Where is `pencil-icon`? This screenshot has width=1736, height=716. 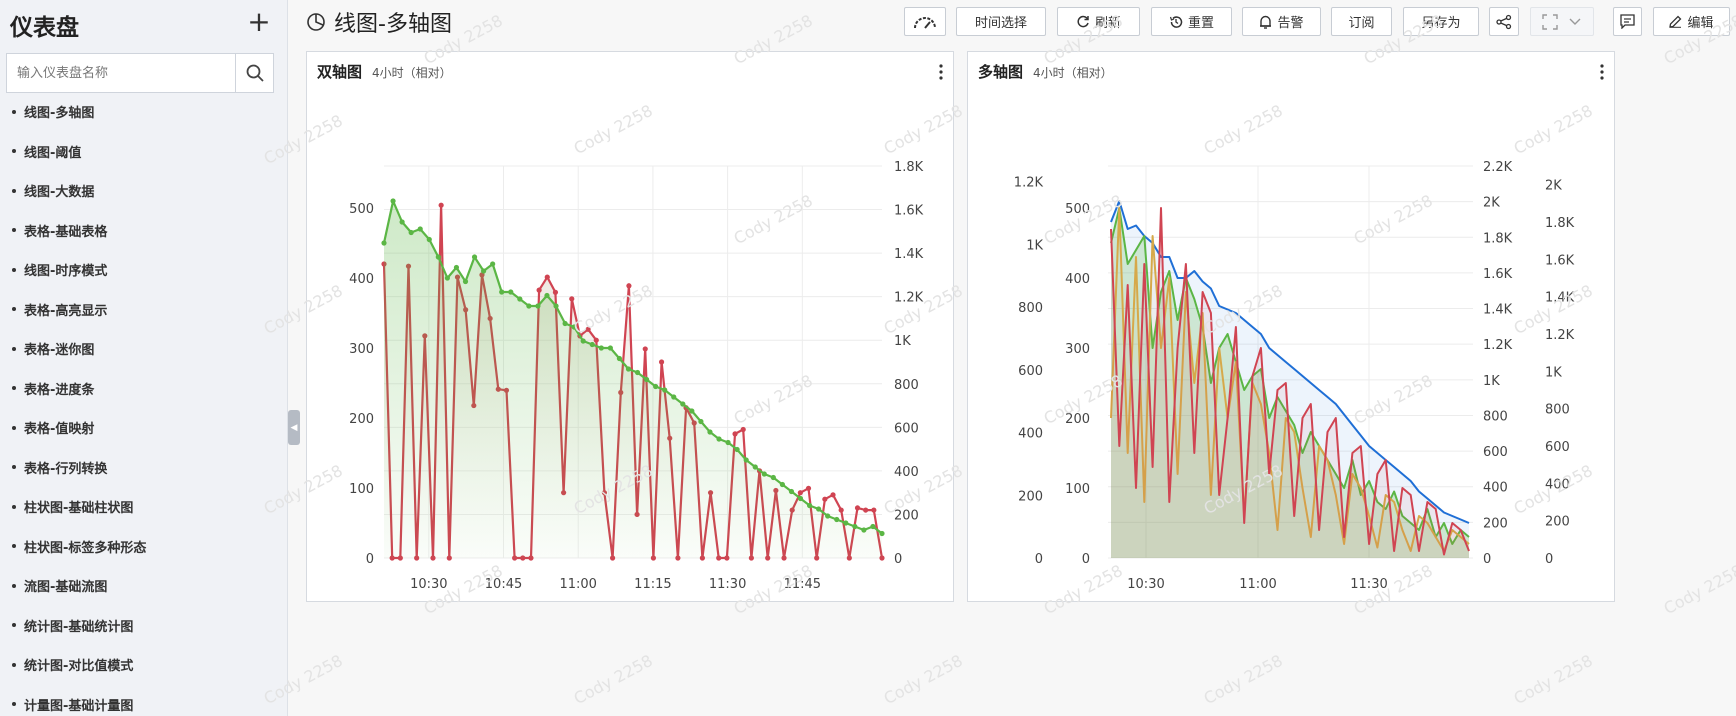 pencil-icon is located at coordinates (1675, 21).